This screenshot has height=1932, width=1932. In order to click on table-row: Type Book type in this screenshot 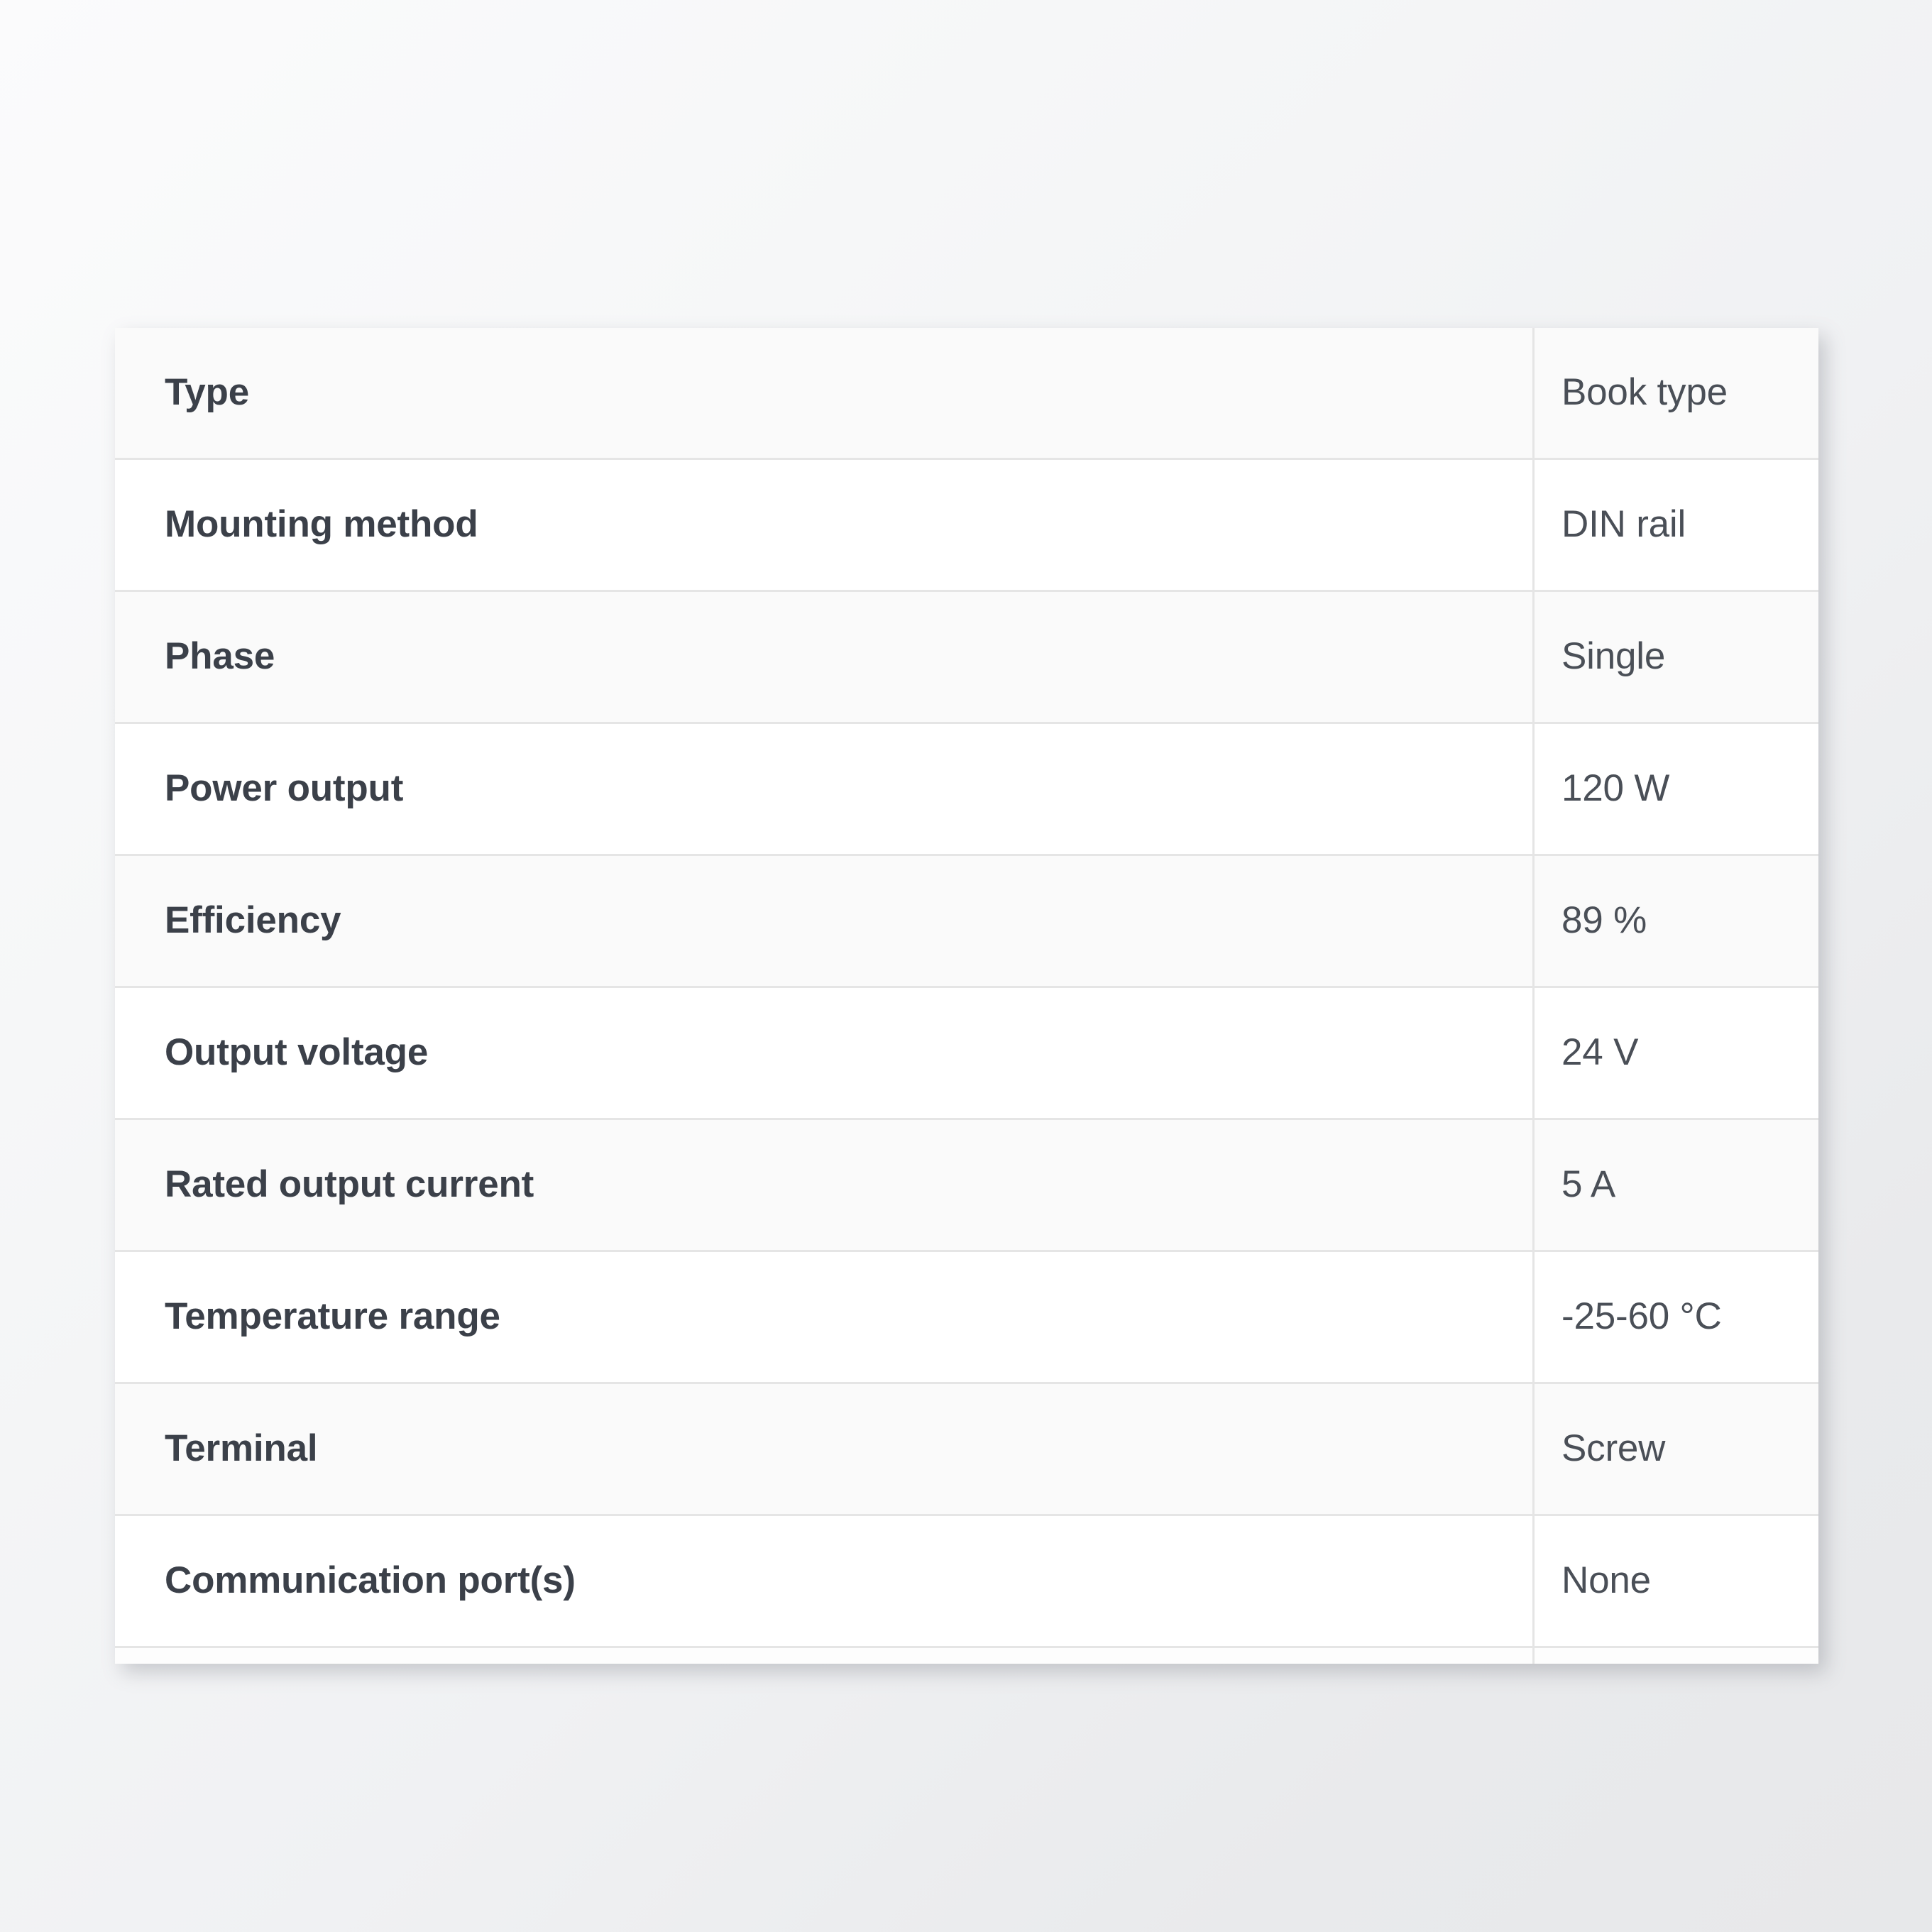, I will do `click(966, 394)`.